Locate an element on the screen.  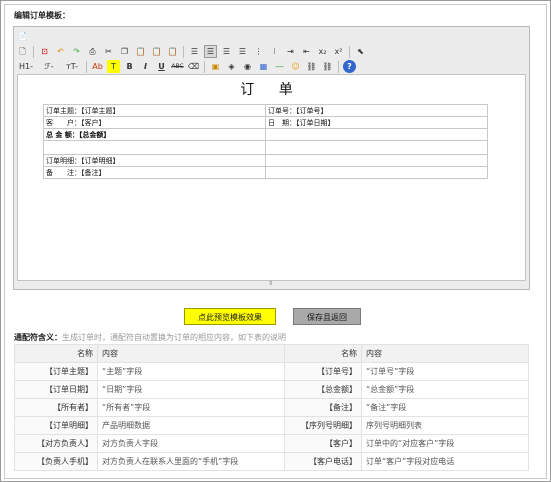
table-cell: 【序列号明细】 is located at coordinates (323, 425).